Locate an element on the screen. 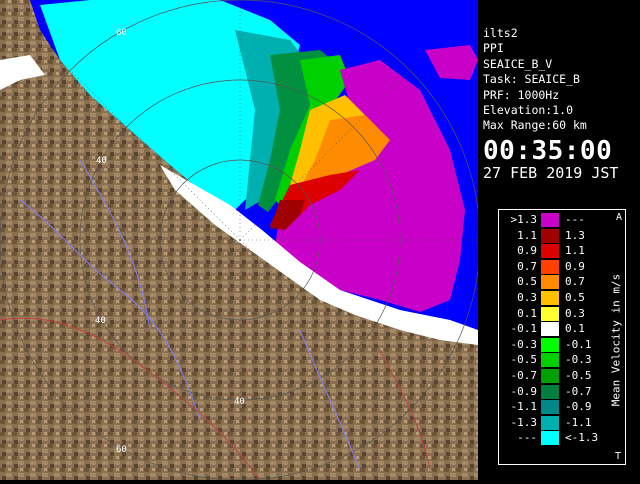  range-label-40-bottom: 40 is located at coordinates (239, 402).